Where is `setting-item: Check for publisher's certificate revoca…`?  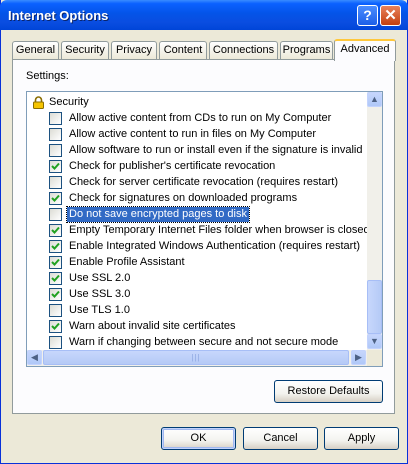
setting-item: Check for publisher's certificate revoca… is located at coordinates (197, 167).